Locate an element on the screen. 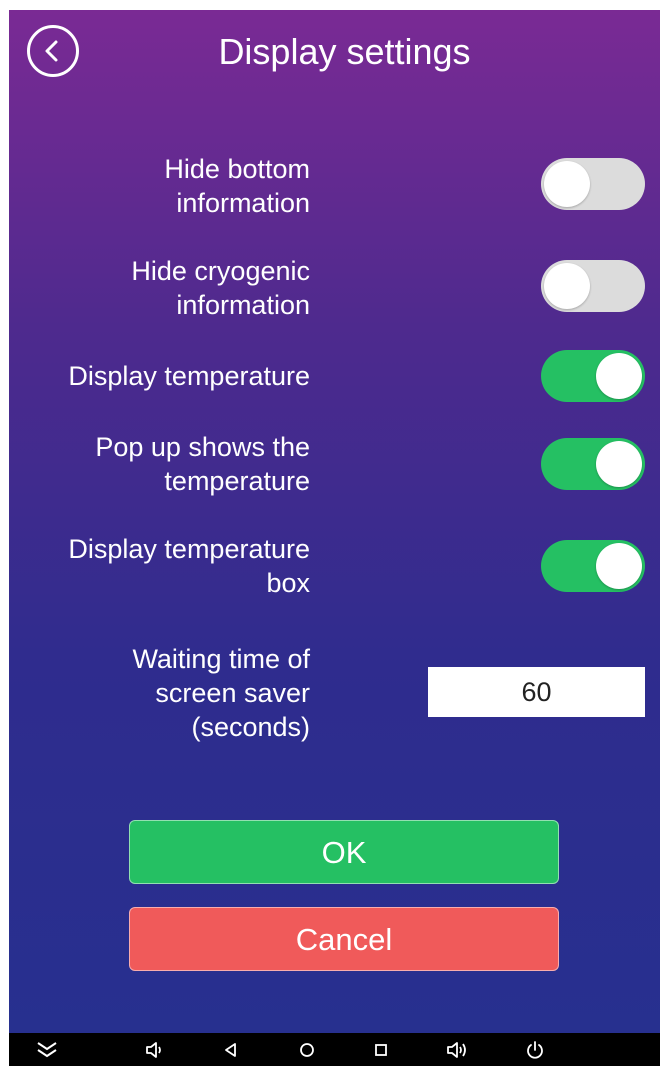 Image resolution: width=661 pixels, height=1066 pixels. hide-cryogenic-information-toggle is located at coordinates (593, 286).